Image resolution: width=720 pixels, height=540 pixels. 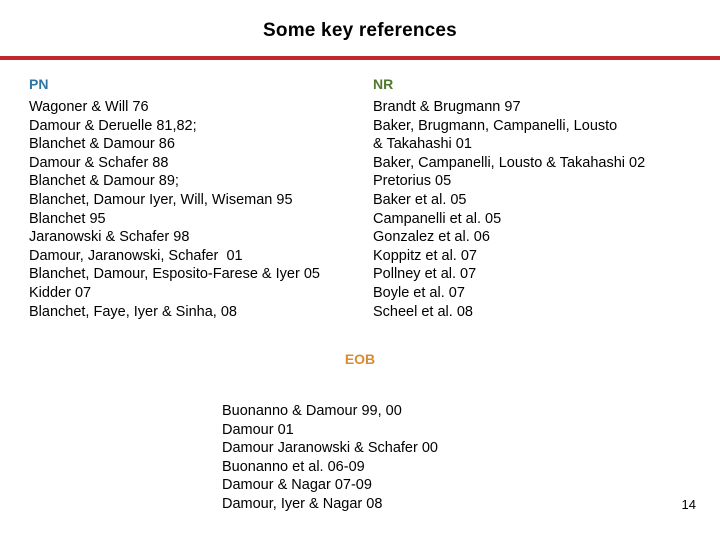 I want to click on list-item: Damour, Iyer & Nagar 08, so click(x=302, y=503).